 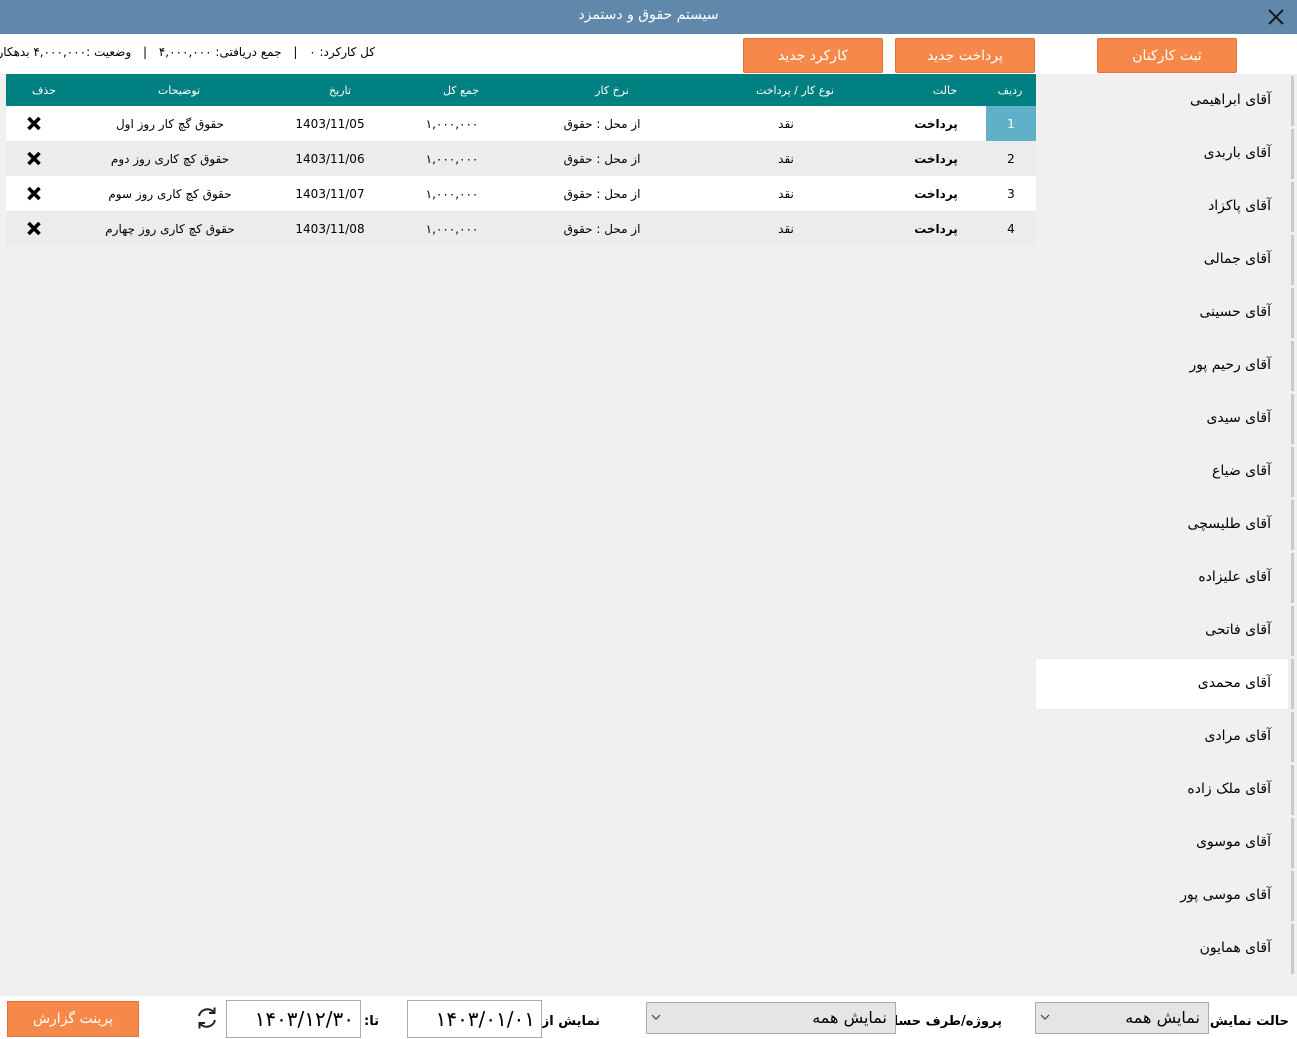 What do you see at coordinates (849, 1017) in the screenshot?
I see `project-value: نمایش همه` at bounding box center [849, 1017].